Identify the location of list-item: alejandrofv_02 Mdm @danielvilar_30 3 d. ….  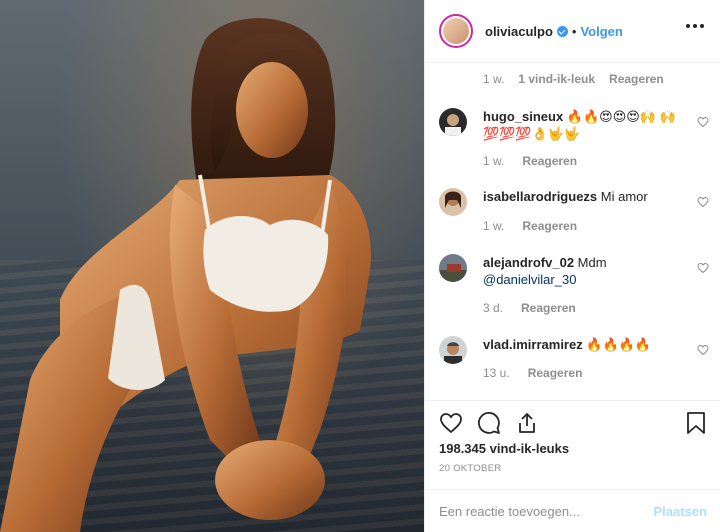
(574, 286).